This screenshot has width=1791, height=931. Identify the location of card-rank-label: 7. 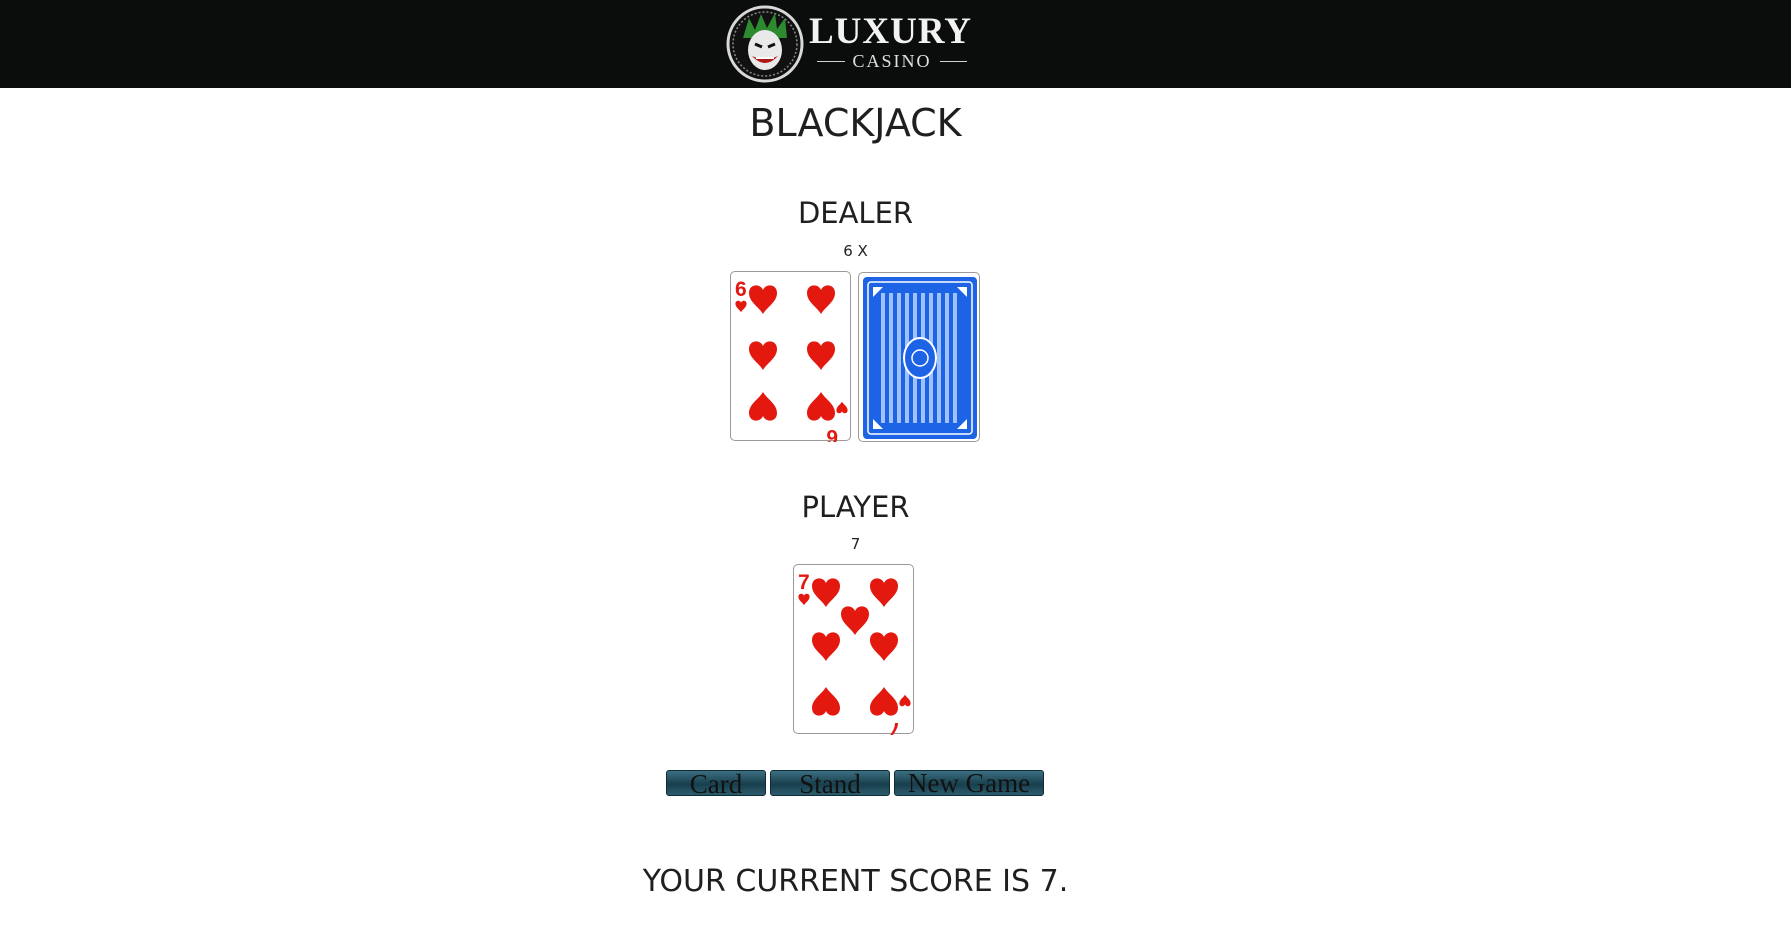
(804, 582).